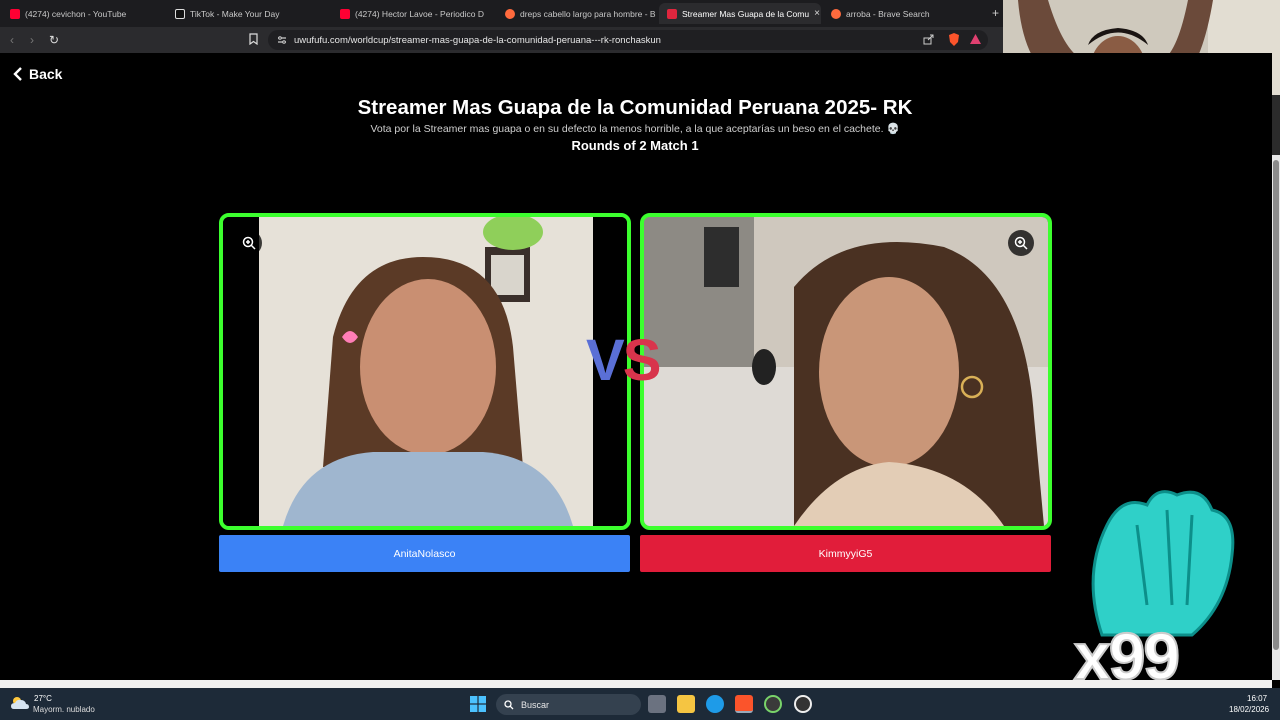 The image size is (1280, 720). I want to click on tab-youtube-cevichon: (4274) cevichon - YouTube, so click(84, 13).